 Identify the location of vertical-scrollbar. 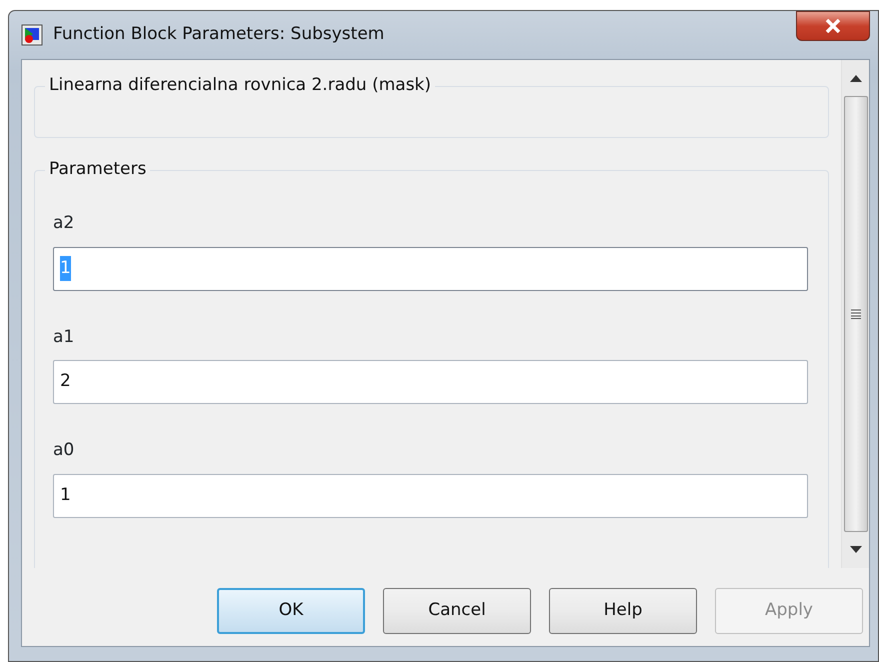
(855, 314).